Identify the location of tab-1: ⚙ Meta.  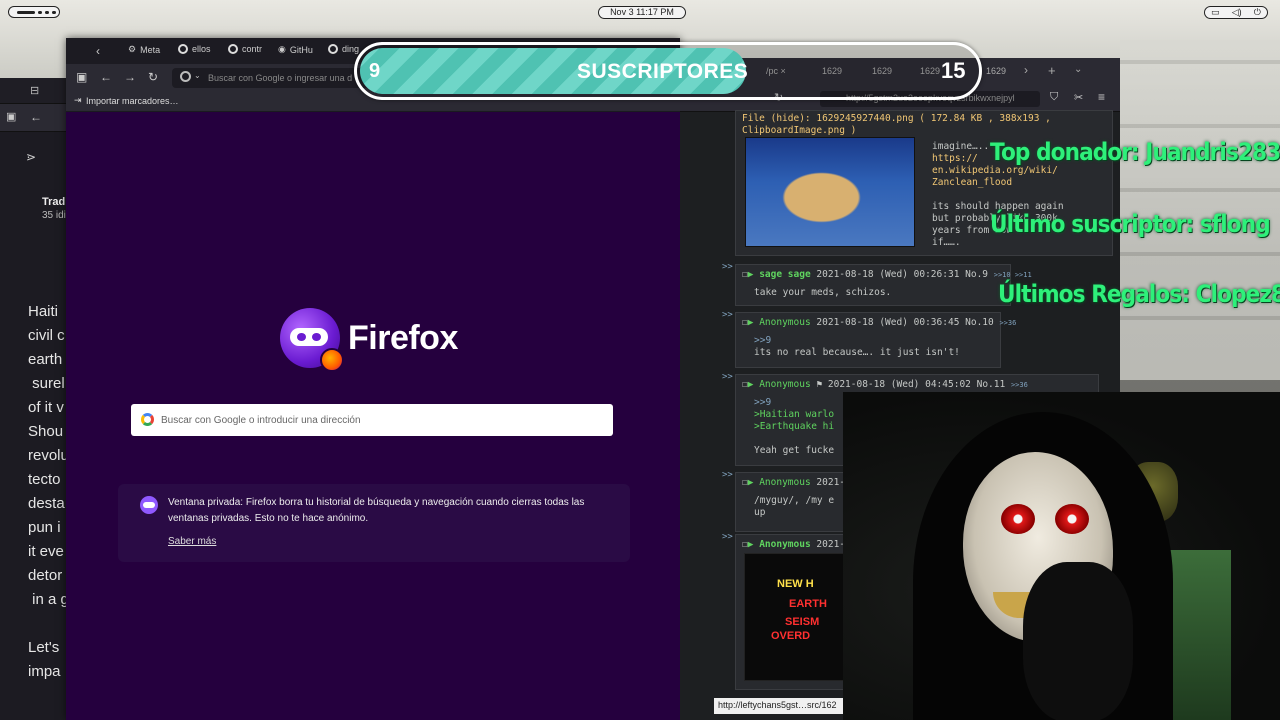
(144, 49).